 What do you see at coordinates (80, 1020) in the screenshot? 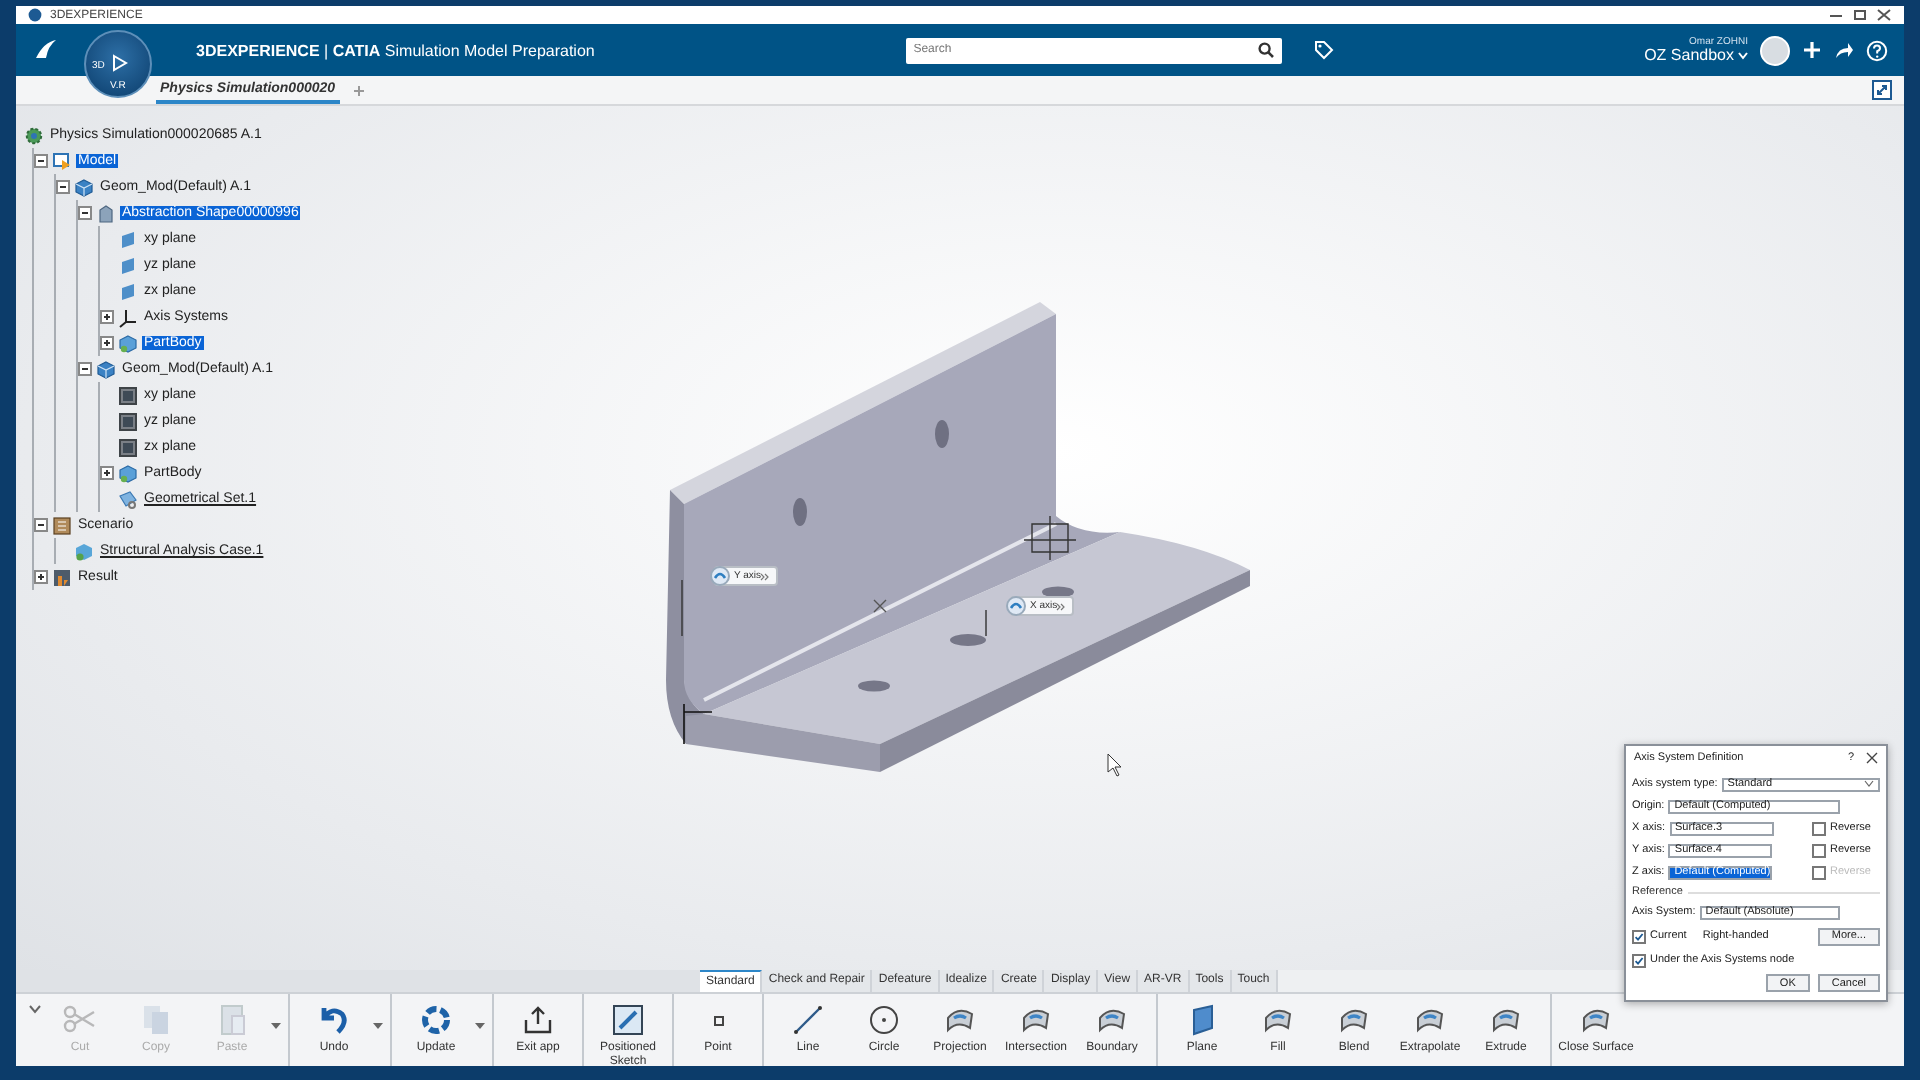
I see `scissors-icon` at bounding box center [80, 1020].